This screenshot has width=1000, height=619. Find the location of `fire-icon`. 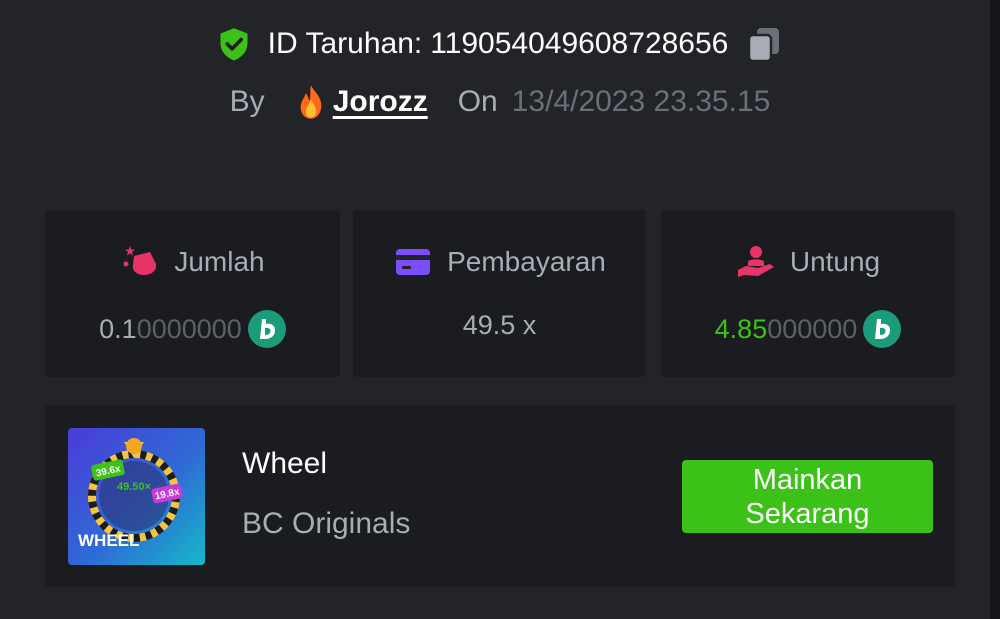

fire-icon is located at coordinates (310, 102).